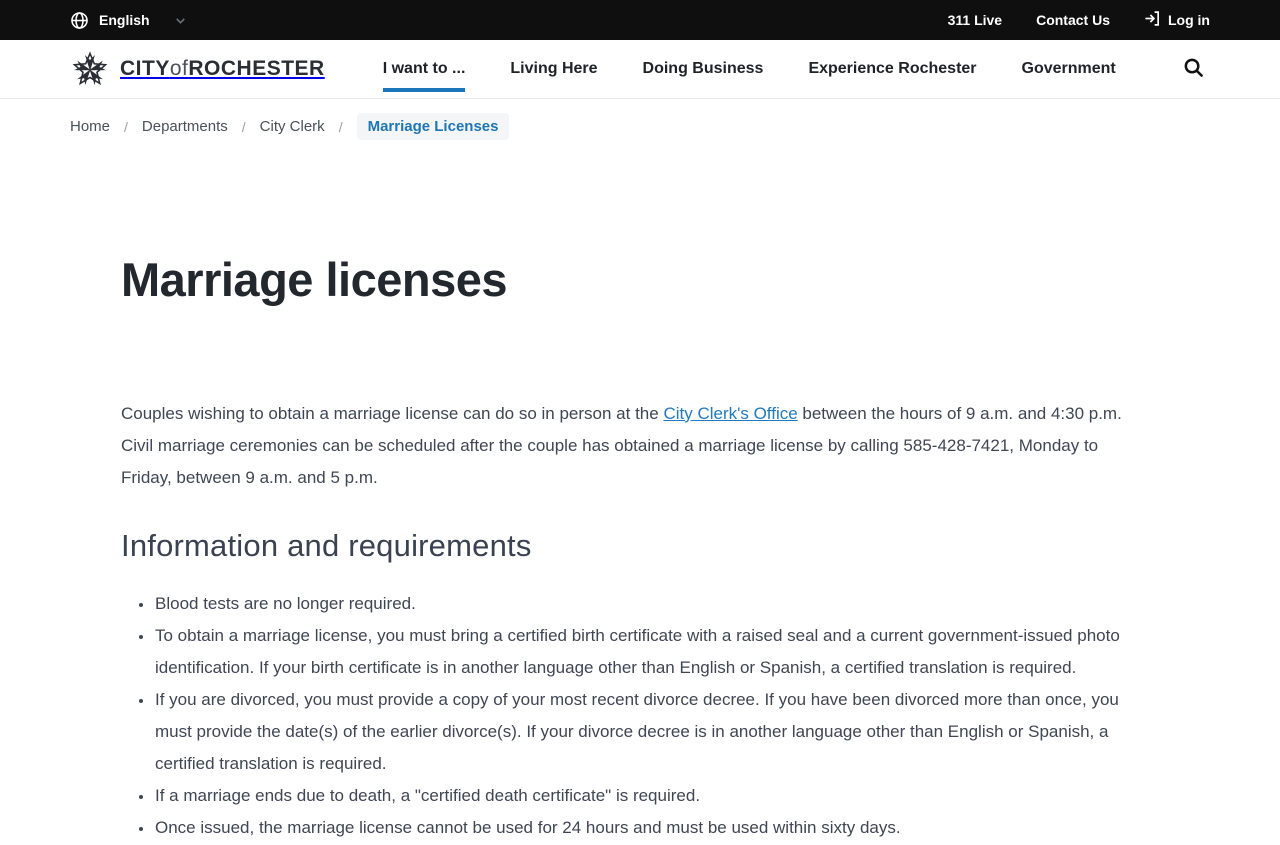  What do you see at coordinates (703, 69) in the screenshot?
I see `nav-doing-business: Doing Business` at bounding box center [703, 69].